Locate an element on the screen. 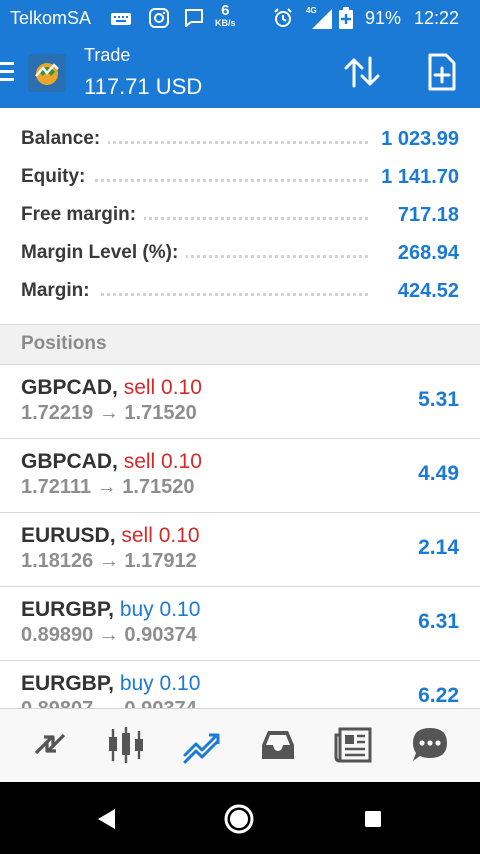 Image resolution: width=480 pixels, height=854 pixels. free-margin-row: Free margin: 717.18 is located at coordinates (240, 217).